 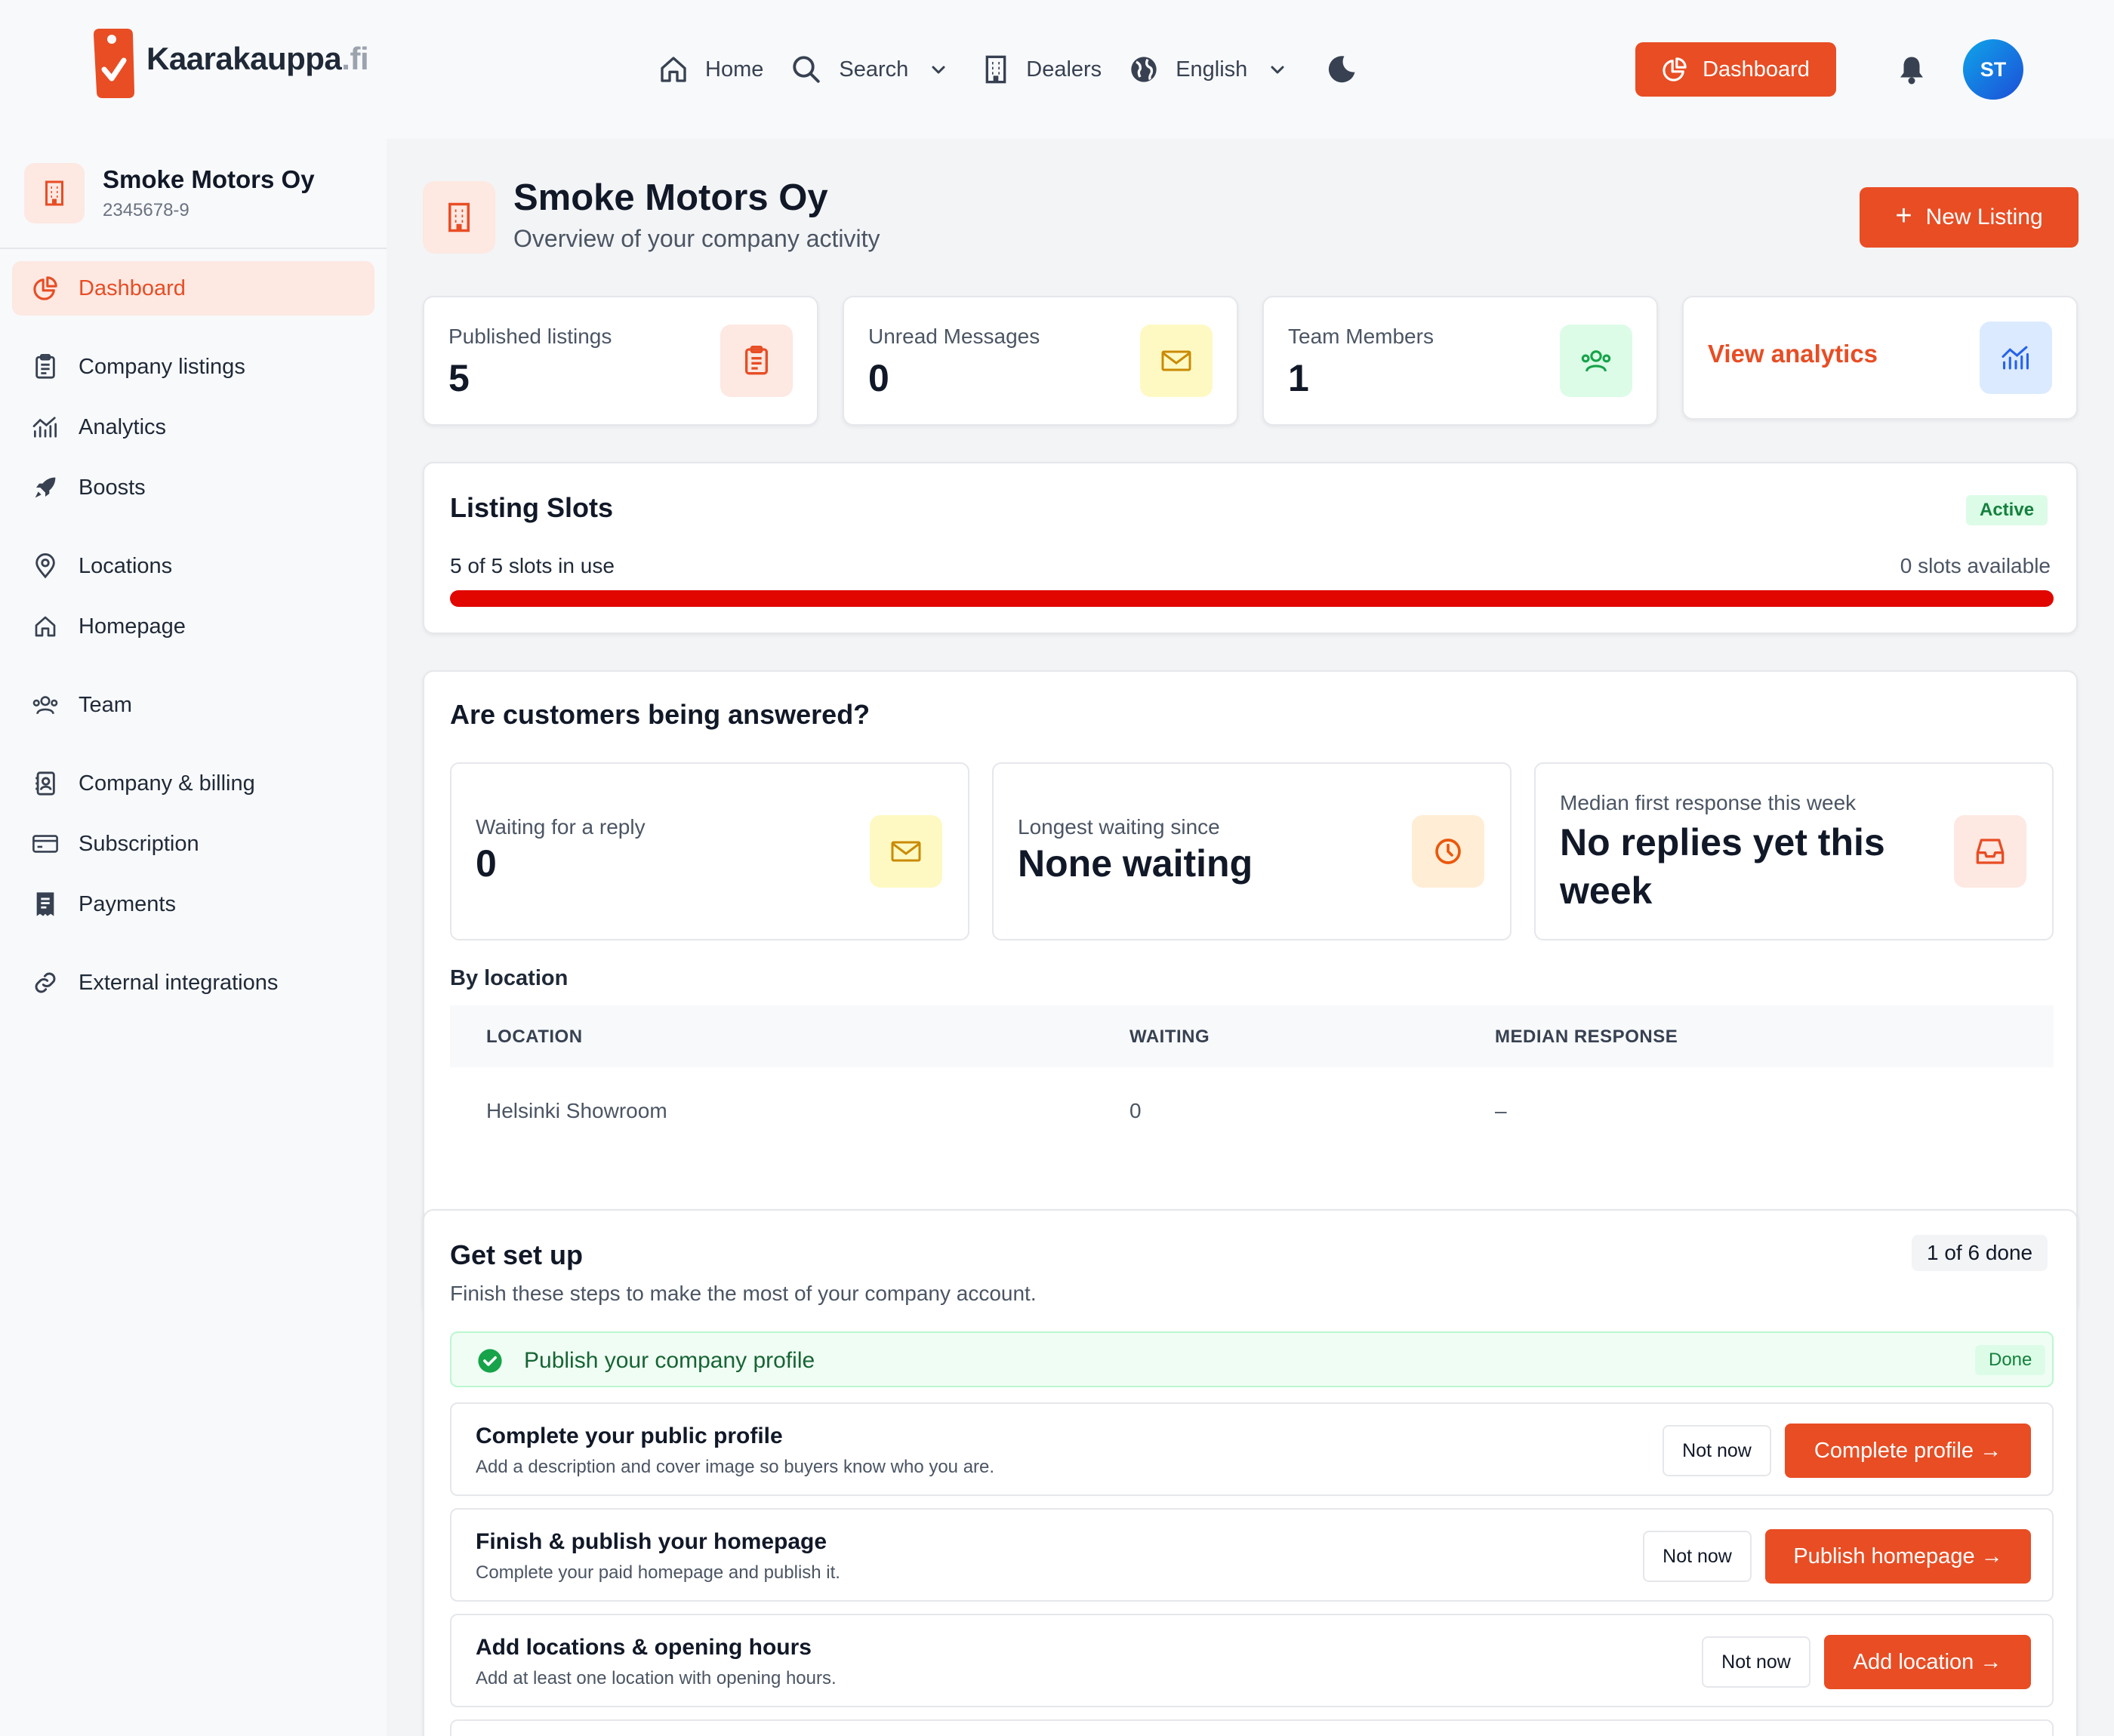 I want to click on user-avatar: ST, so click(x=1993, y=69).